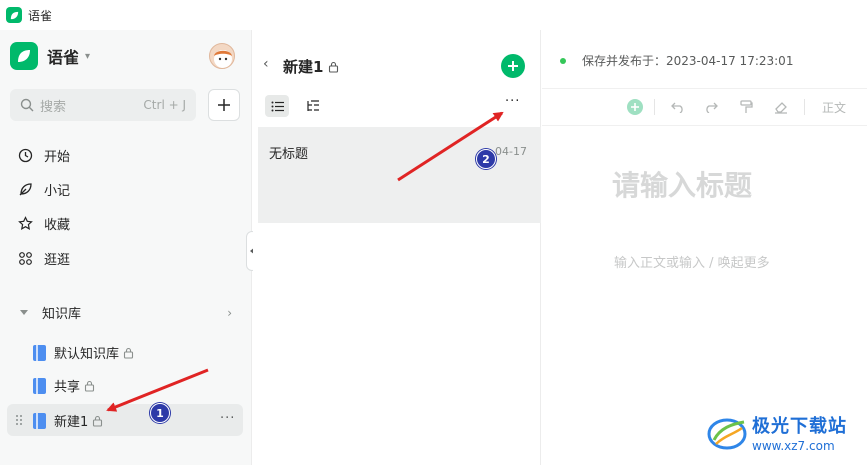 This screenshot has height=465, width=867. What do you see at coordinates (303, 67) in the screenshot?
I see `repo-title-text: 新建1` at bounding box center [303, 67].